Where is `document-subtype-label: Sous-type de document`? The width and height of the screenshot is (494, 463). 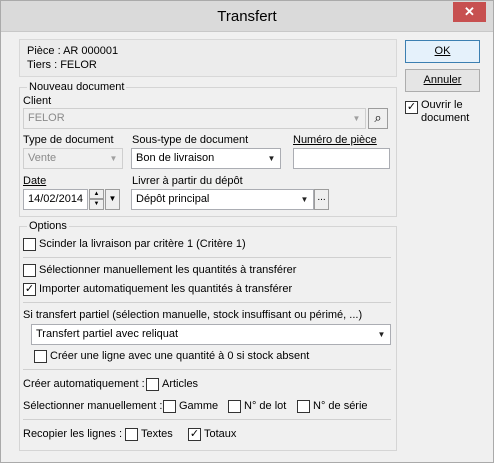 document-subtype-label: Sous-type de document is located at coordinates (190, 140).